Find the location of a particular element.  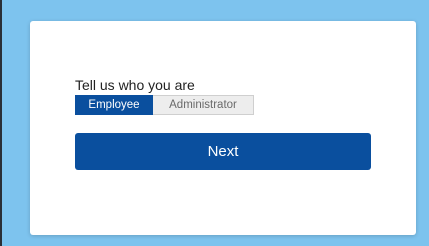

role-option-administrator: Administrator is located at coordinates (203, 105).